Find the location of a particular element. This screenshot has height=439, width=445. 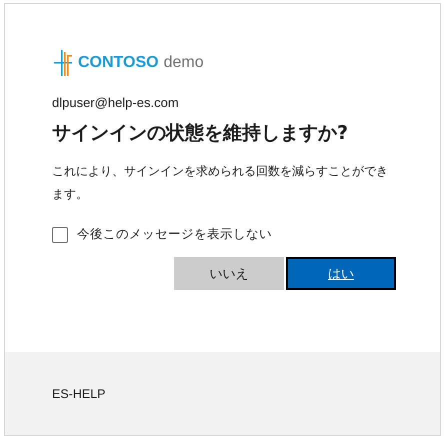

checkbox-label: 今後このメッセージを表示しない is located at coordinates (174, 234).